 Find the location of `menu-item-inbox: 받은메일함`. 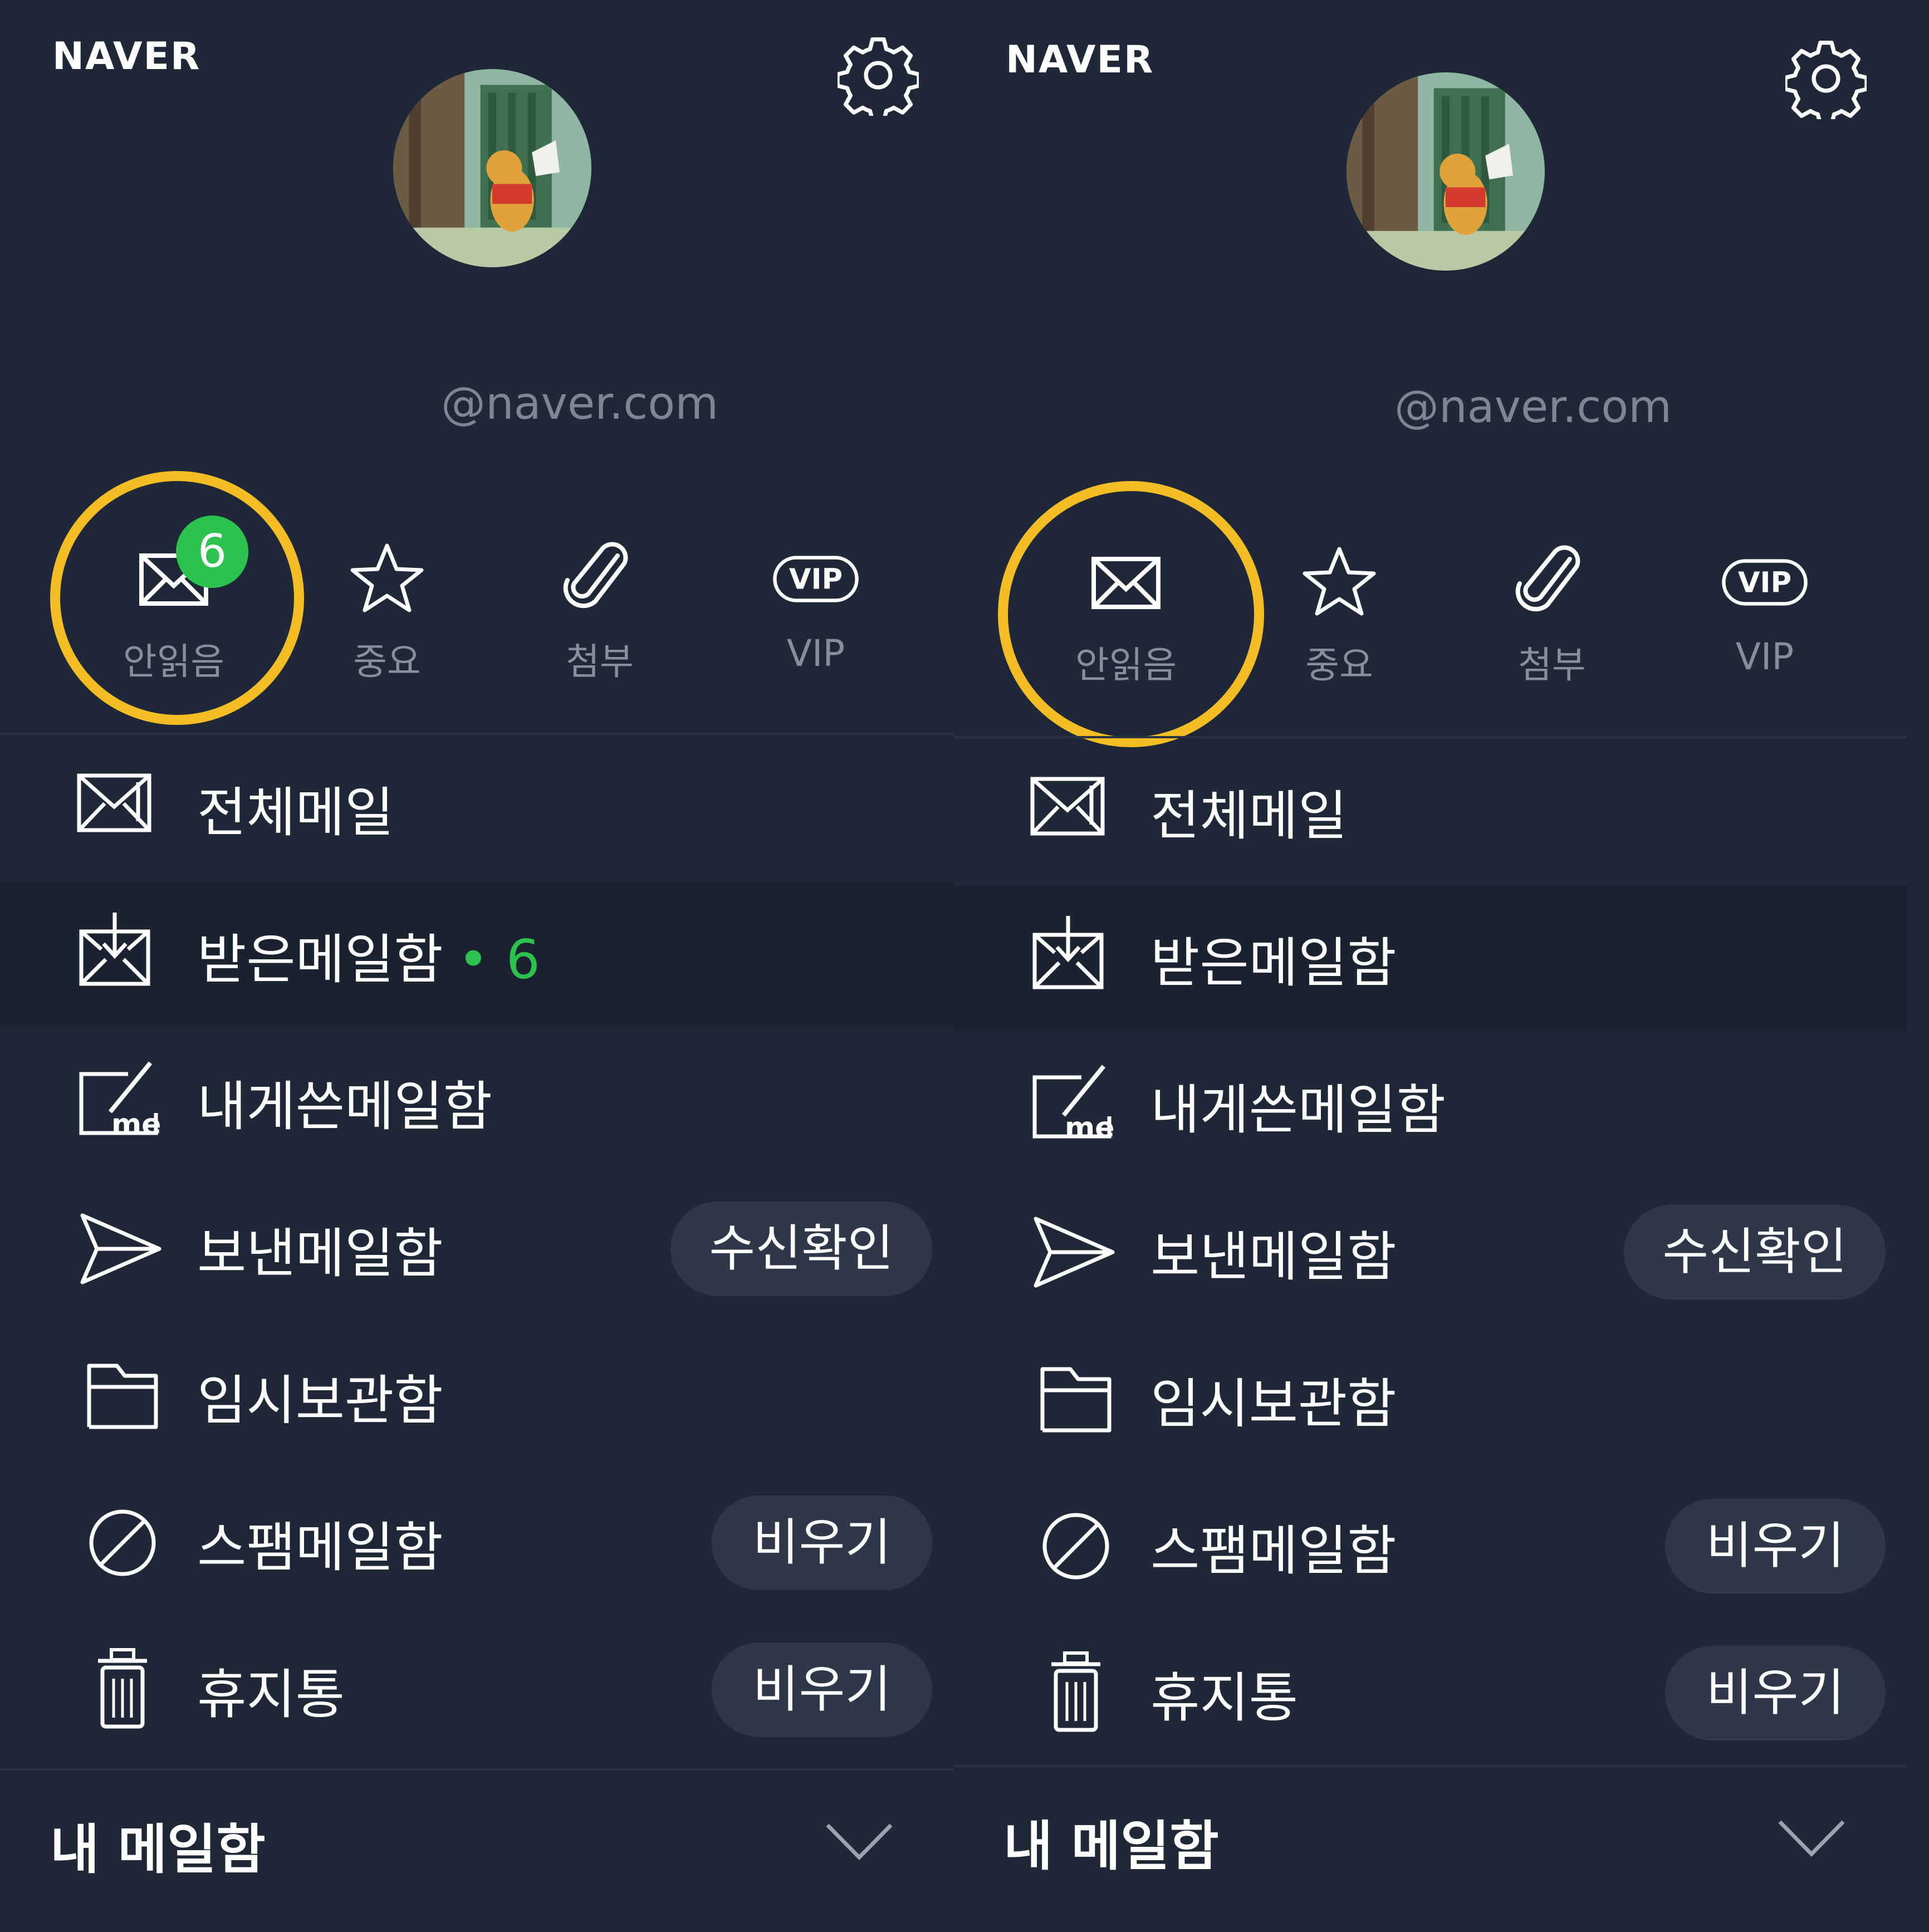

menu-item-inbox: 받은메일함 is located at coordinates (1430, 958).